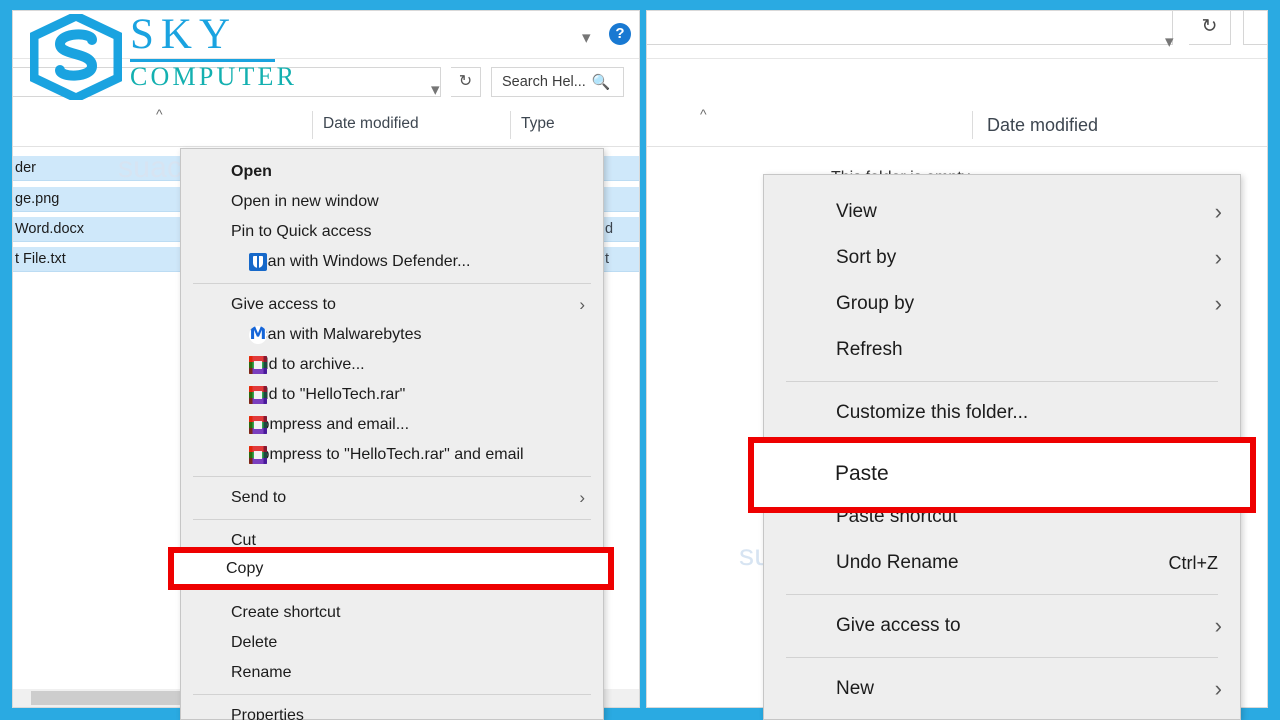  I want to click on menu-item-pin-to-quick-access: Pin to Quick access, so click(392, 232).